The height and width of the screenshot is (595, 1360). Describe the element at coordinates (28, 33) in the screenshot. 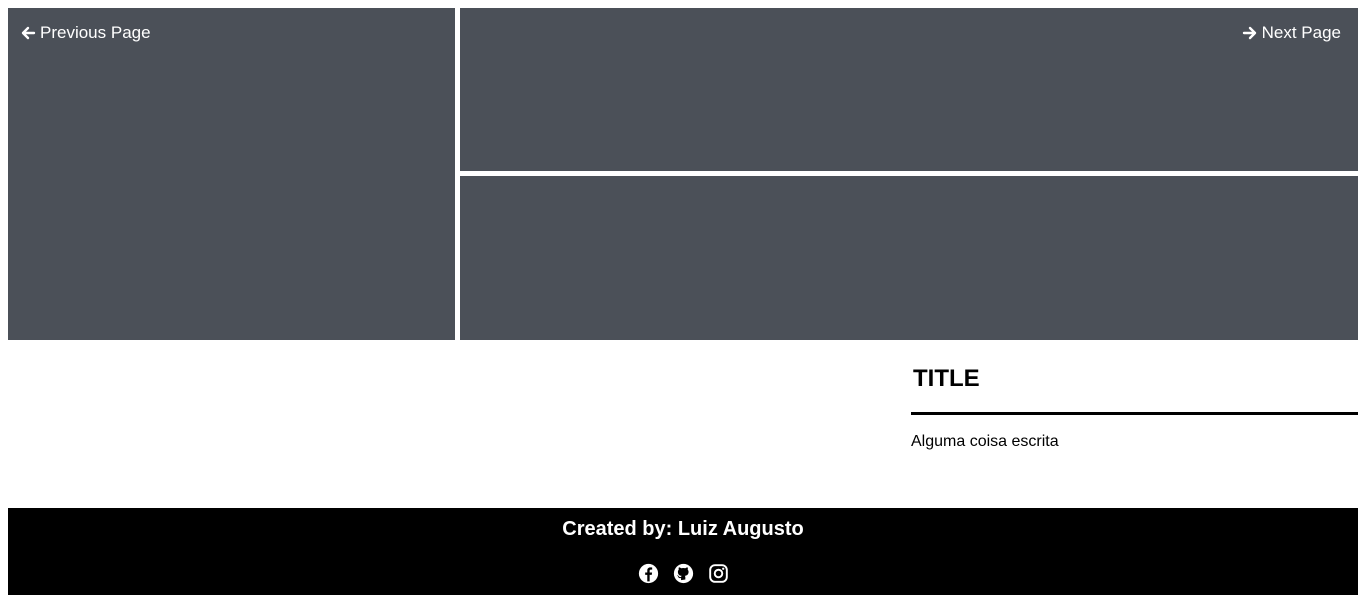

I see `arrow-left-icon` at that location.